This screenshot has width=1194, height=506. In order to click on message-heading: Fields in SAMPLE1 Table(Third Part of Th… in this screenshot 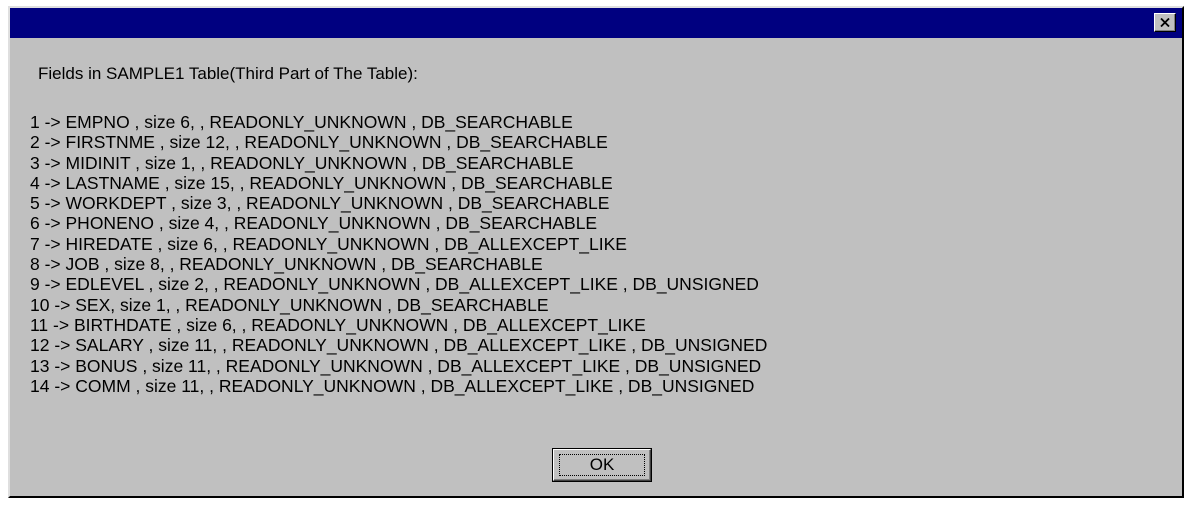, I will do `click(228, 73)`.